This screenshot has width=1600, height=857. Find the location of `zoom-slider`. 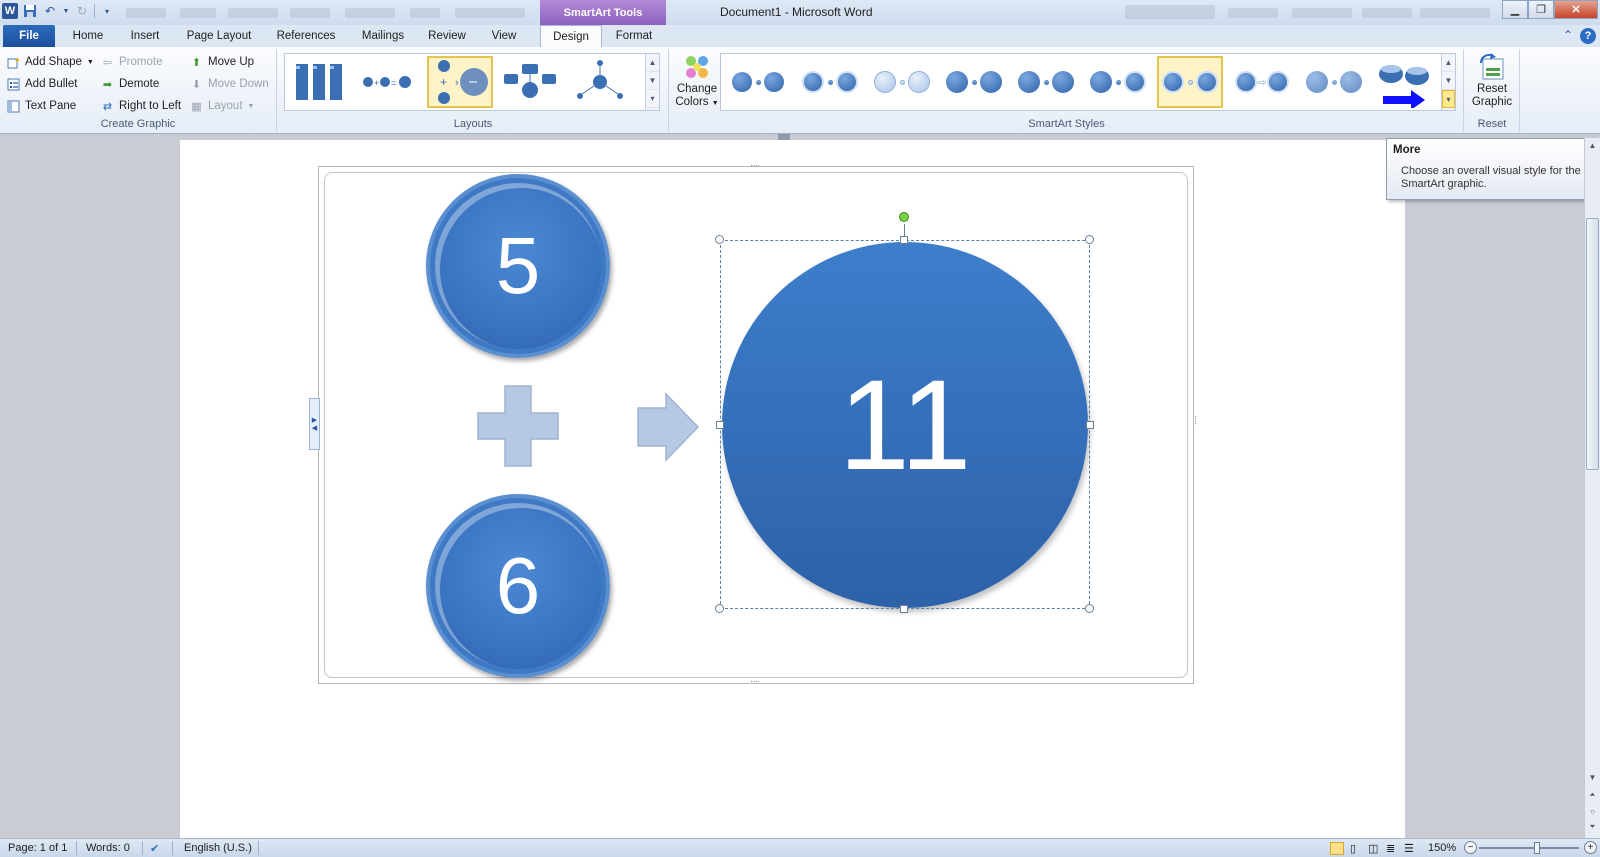

zoom-slider is located at coordinates (1529, 848).